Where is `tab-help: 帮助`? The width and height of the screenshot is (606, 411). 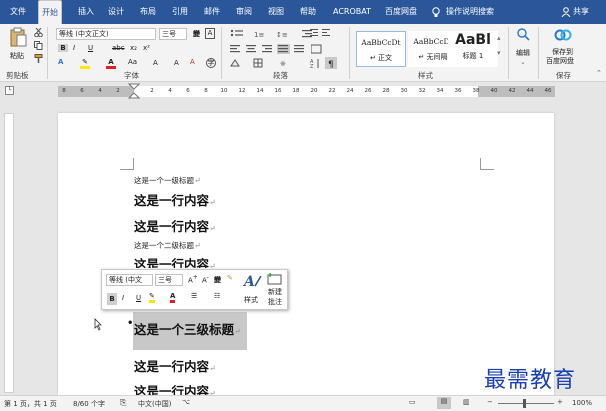
tab-help: 帮助 is located at coordinates (308, 12).